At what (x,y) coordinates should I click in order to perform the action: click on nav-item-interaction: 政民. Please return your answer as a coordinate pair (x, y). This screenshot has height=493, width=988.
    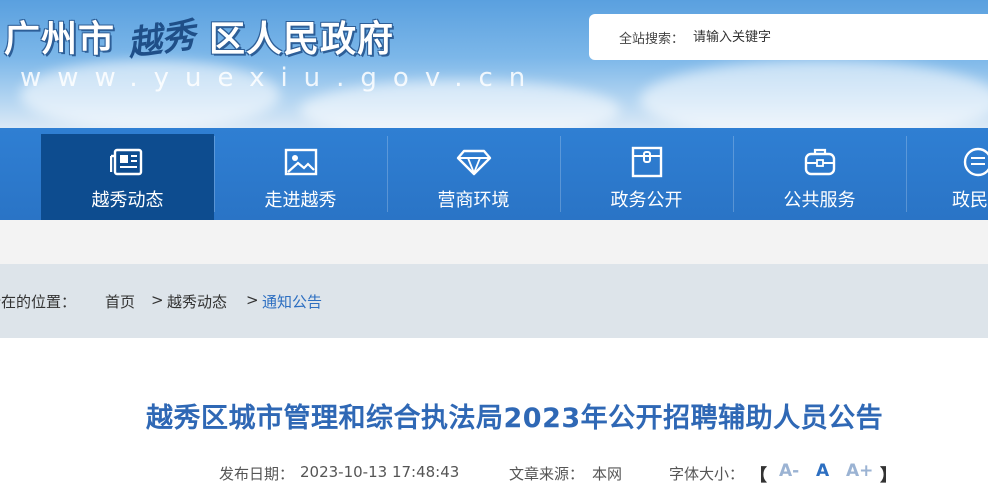
    Looking at the image, I should click on (947, 174).